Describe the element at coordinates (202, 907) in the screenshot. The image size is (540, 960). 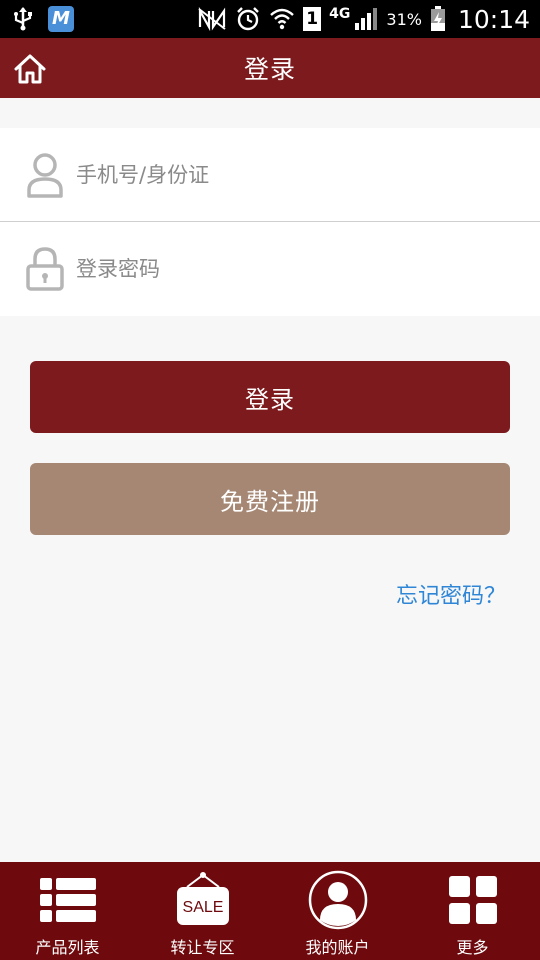
I see `sale-sign-text: SALE` at that location.